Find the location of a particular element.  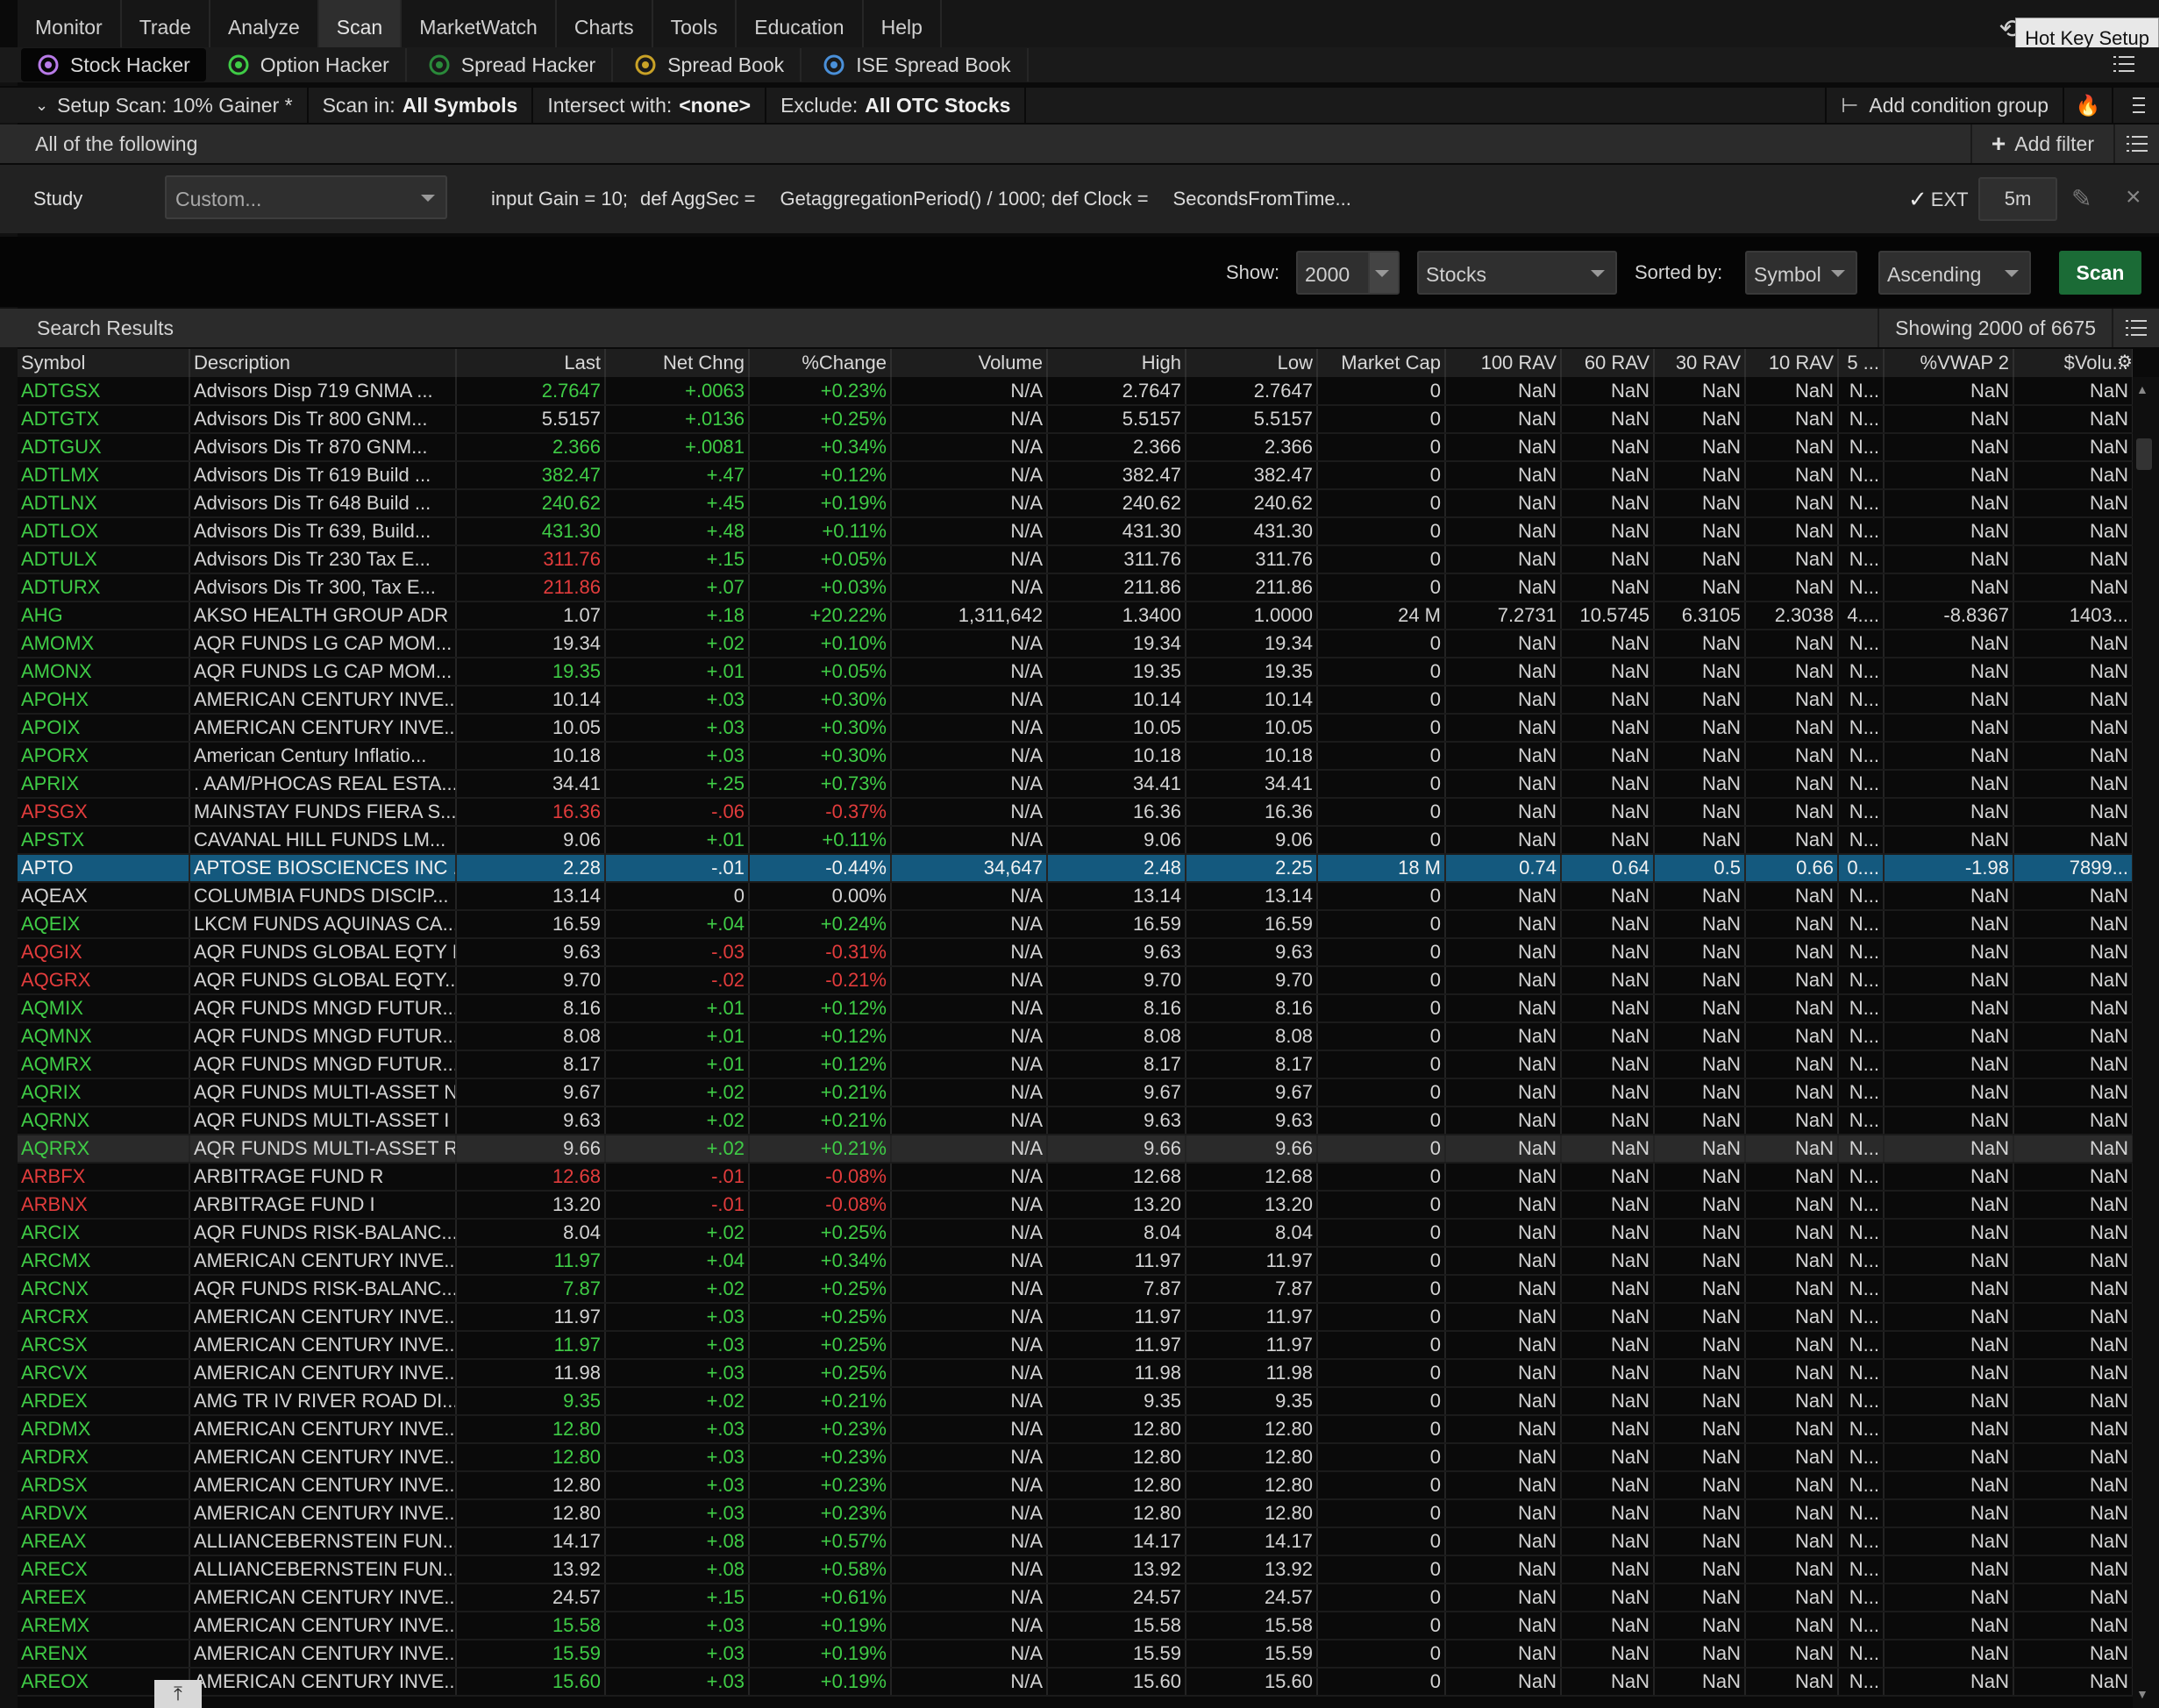

scroll-down-arrow-icon: ▼ is located at coordinates (2142, 1694).